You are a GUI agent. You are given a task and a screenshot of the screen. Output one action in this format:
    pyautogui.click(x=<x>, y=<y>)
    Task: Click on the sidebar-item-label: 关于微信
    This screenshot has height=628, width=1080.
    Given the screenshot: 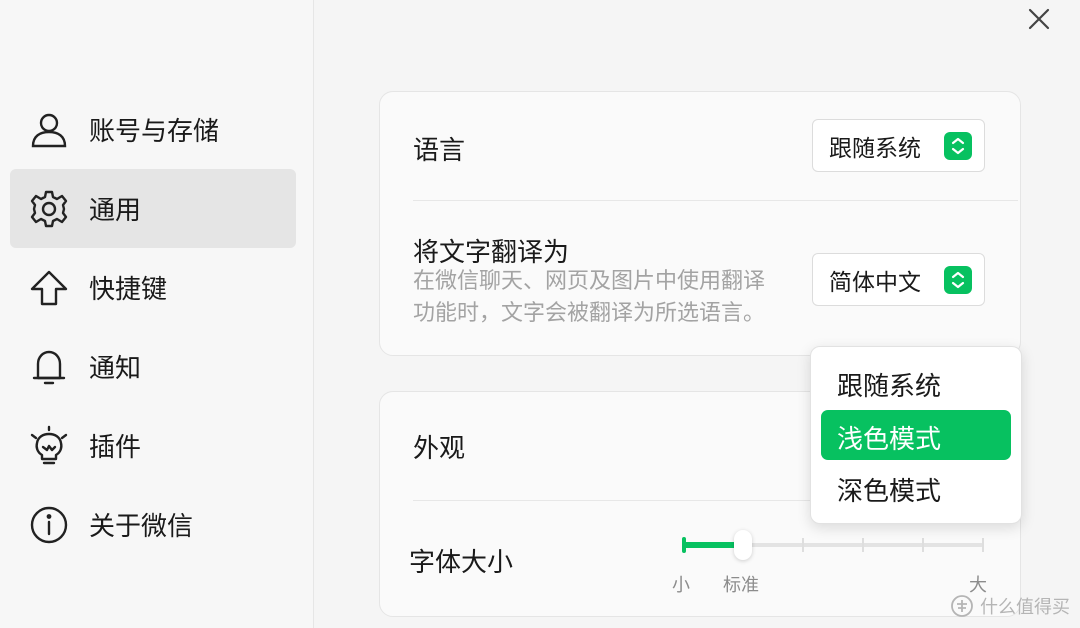 What is the action you would take?
    pyautogui.click(x=141, y=527)
    